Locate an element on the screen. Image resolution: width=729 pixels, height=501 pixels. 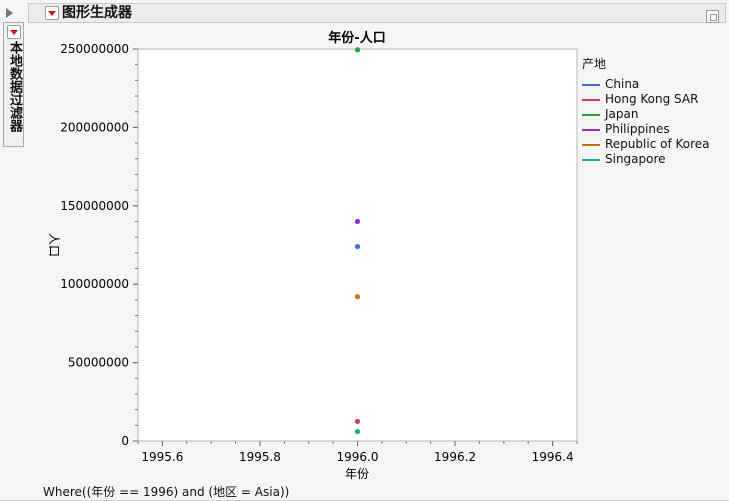
y-tick-label: 200000000 is located at coordinates (94, 127).